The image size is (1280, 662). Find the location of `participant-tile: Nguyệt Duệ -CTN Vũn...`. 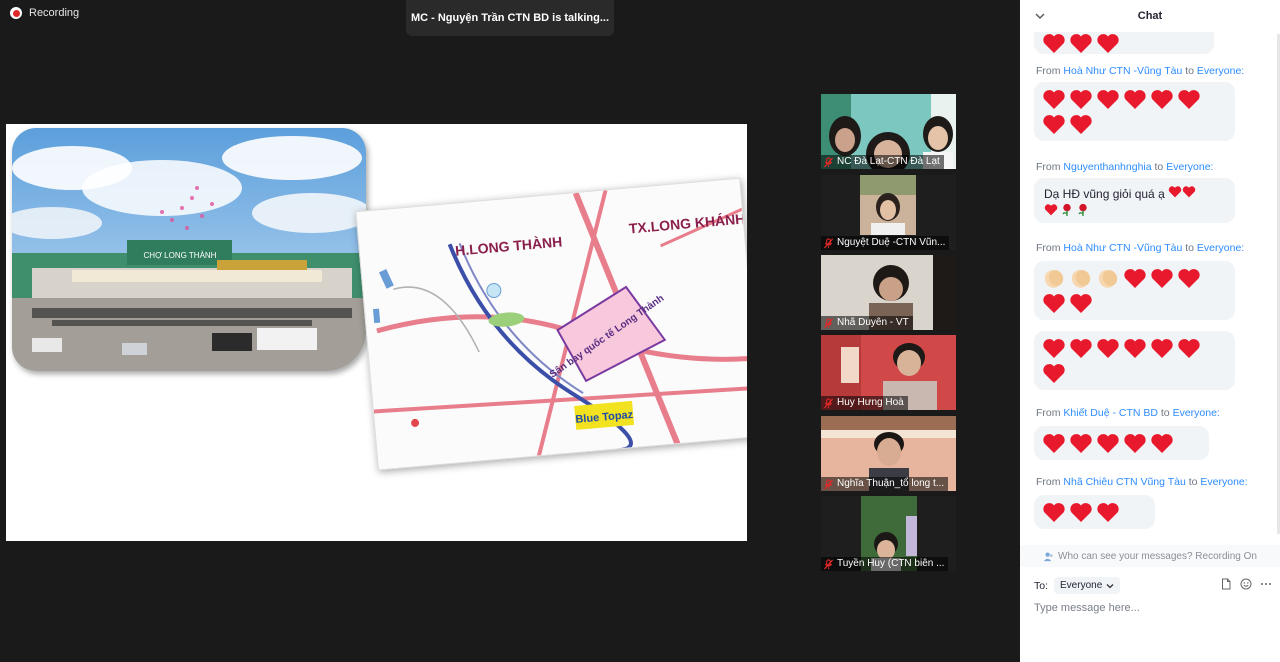

participant-tile: Nguyệt Duệ -CTN Vũn... is located at coordinates (888, 212).